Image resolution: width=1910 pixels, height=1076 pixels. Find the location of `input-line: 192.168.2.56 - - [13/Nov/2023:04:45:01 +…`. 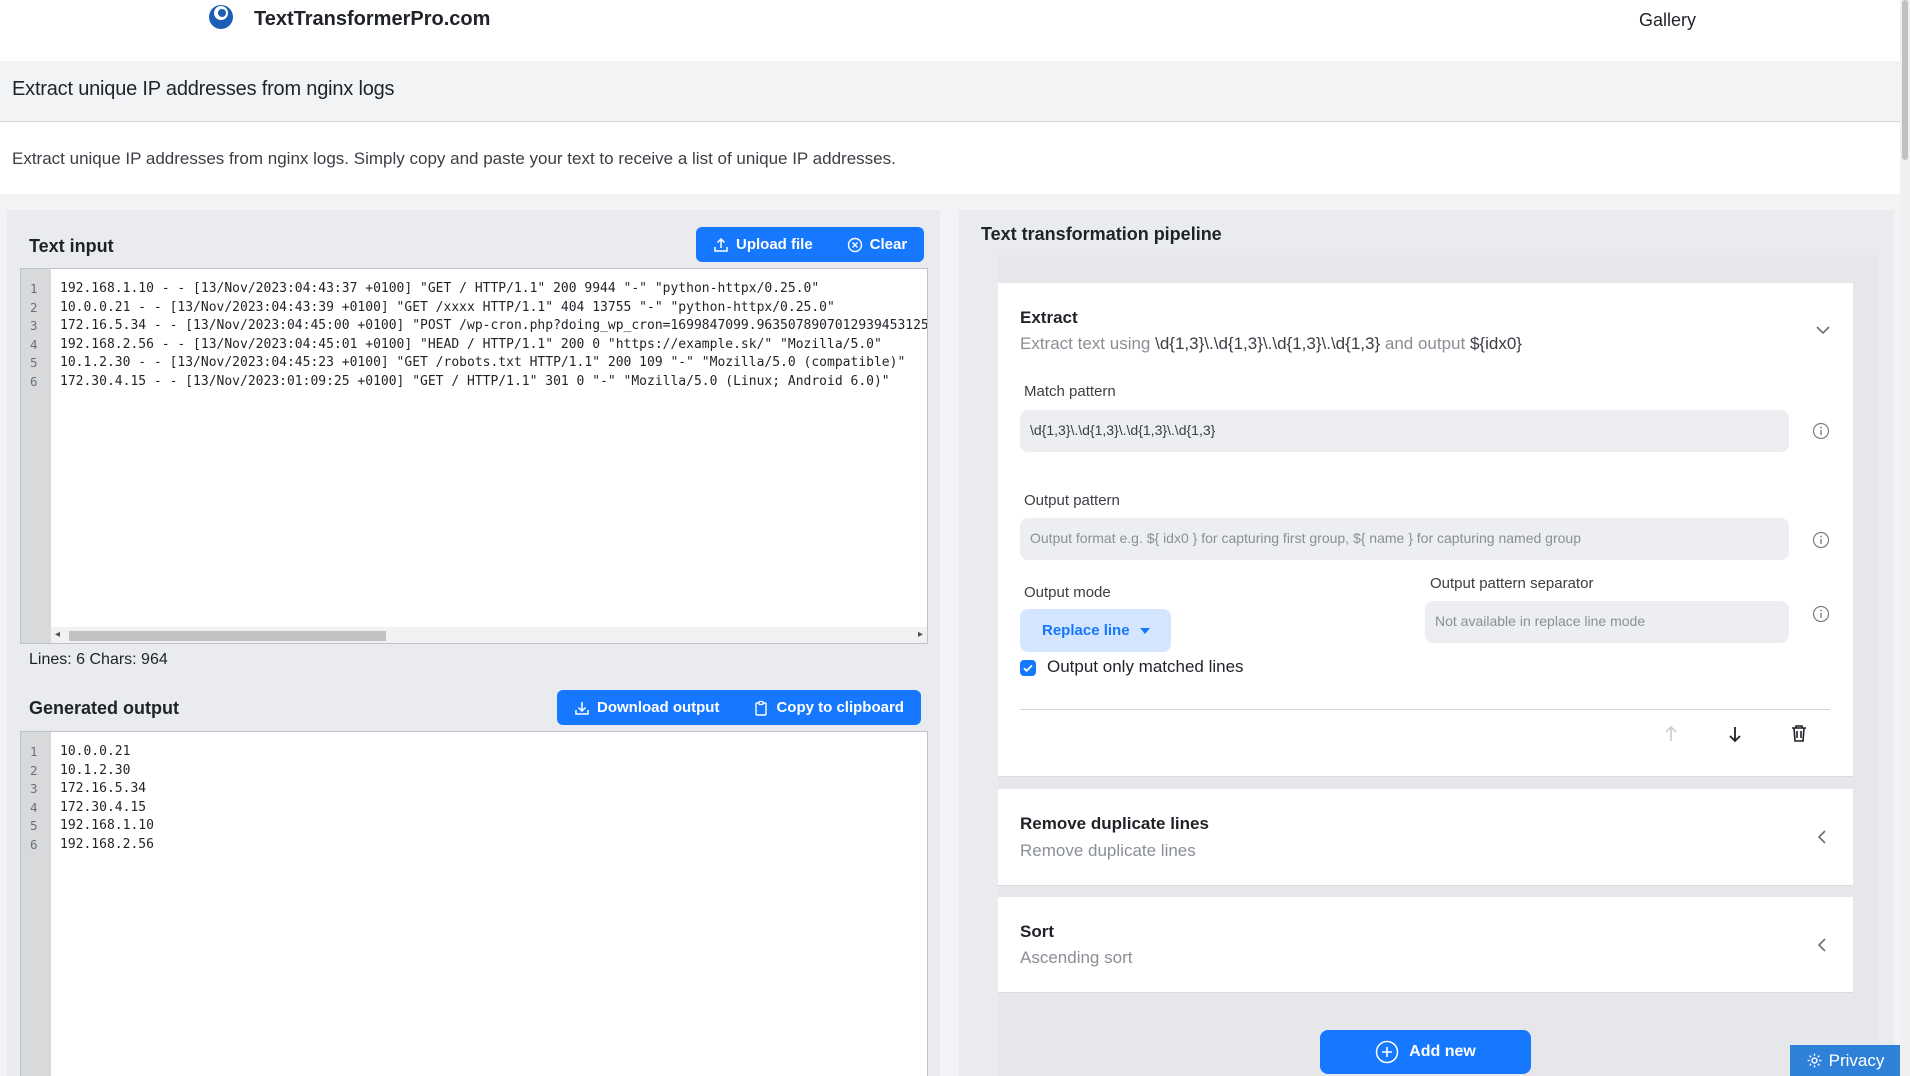

input-line: 192.168.2.56 - - [13/Nov/2023:04:45:01 +… is located at coordinates (471, 344).